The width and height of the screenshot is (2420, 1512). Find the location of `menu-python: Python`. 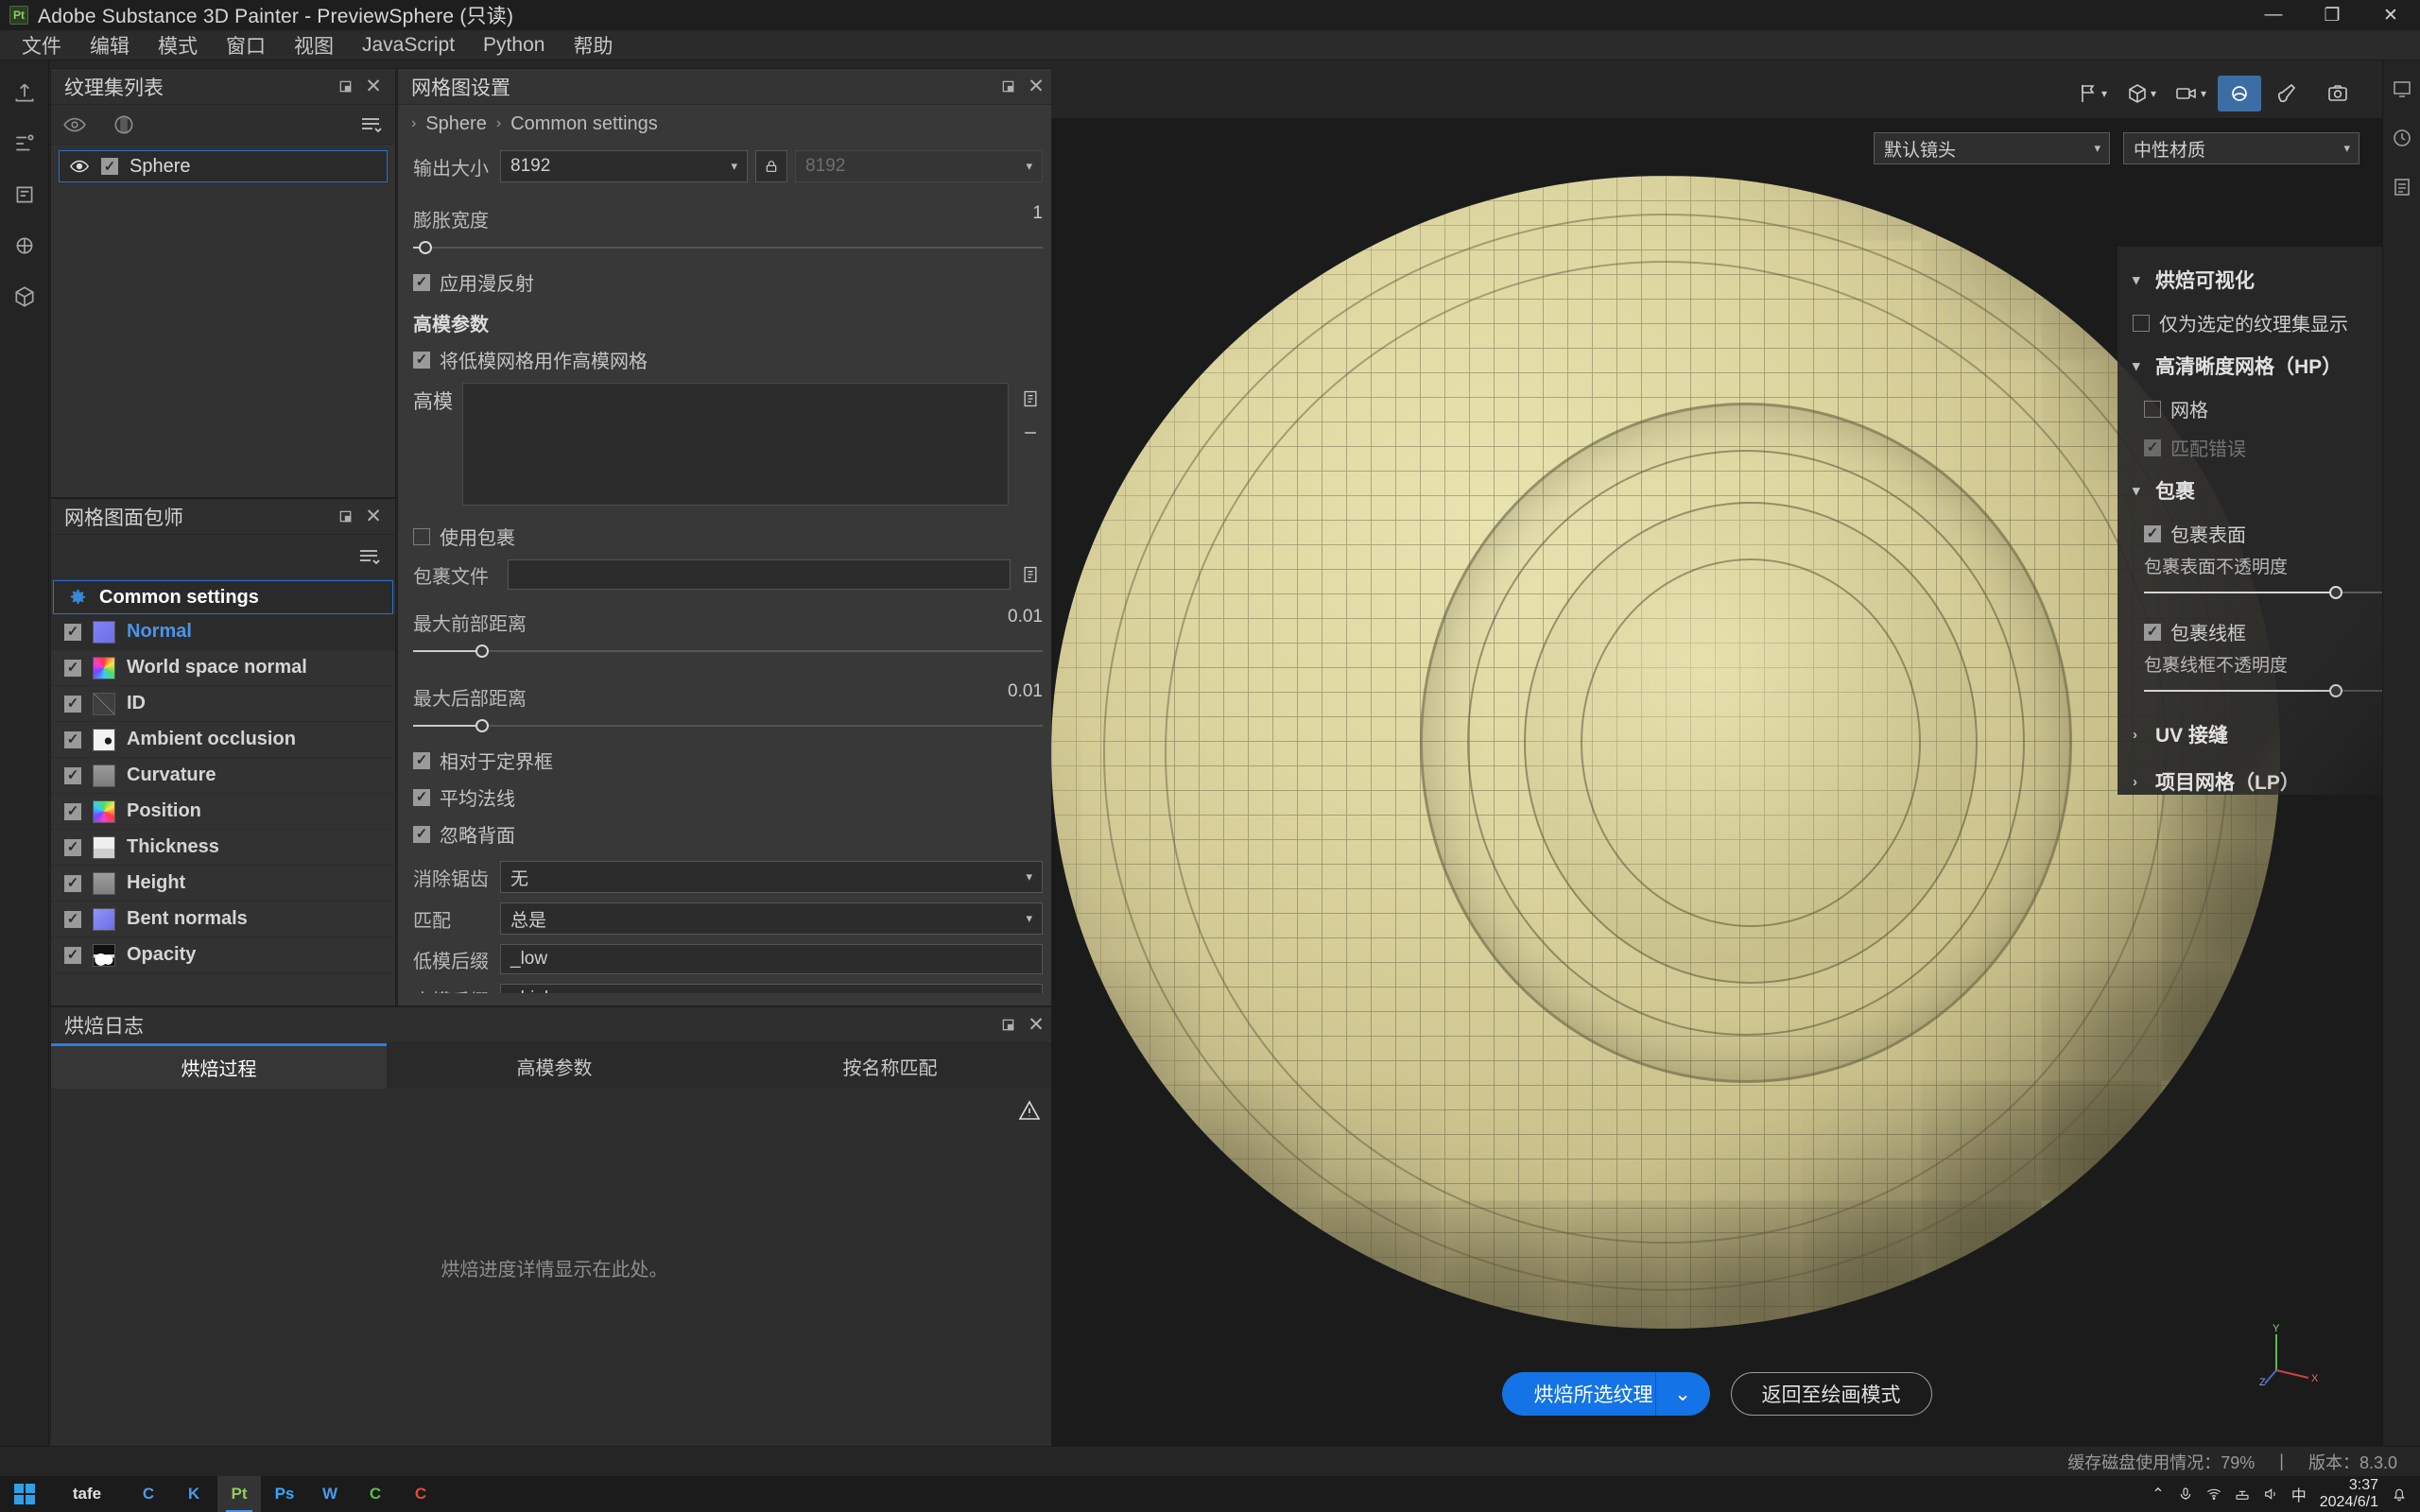

menu-python: Python is located at coordinates (514, 45).